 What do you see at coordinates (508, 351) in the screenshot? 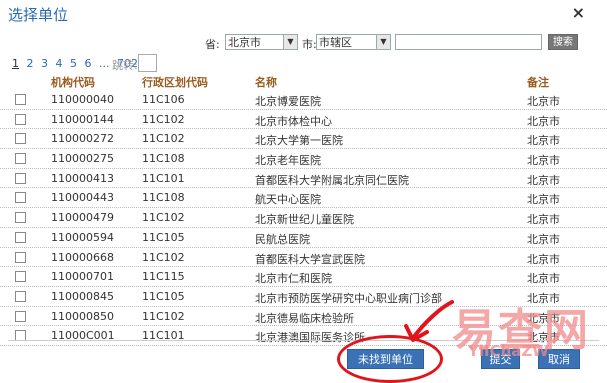
I see `watermark-text: YiIChaZW` at bounding box center [508, 351].